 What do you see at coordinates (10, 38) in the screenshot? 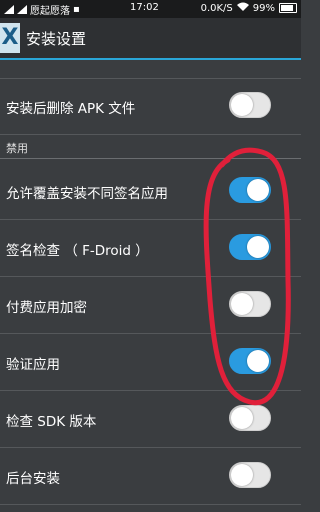
I see `app-logo-icon: X` at bounding box center [10, 38].